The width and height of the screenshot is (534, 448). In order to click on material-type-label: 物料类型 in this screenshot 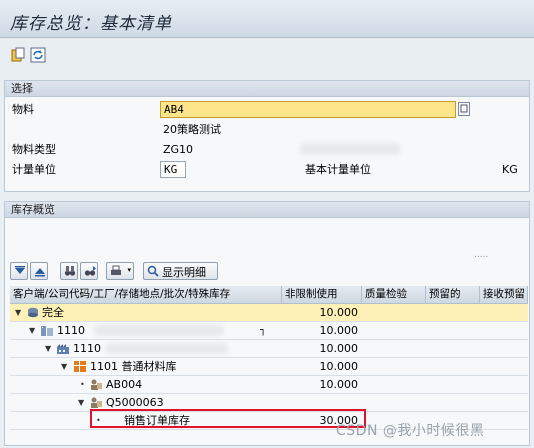, I will do `click(34, 149)`.